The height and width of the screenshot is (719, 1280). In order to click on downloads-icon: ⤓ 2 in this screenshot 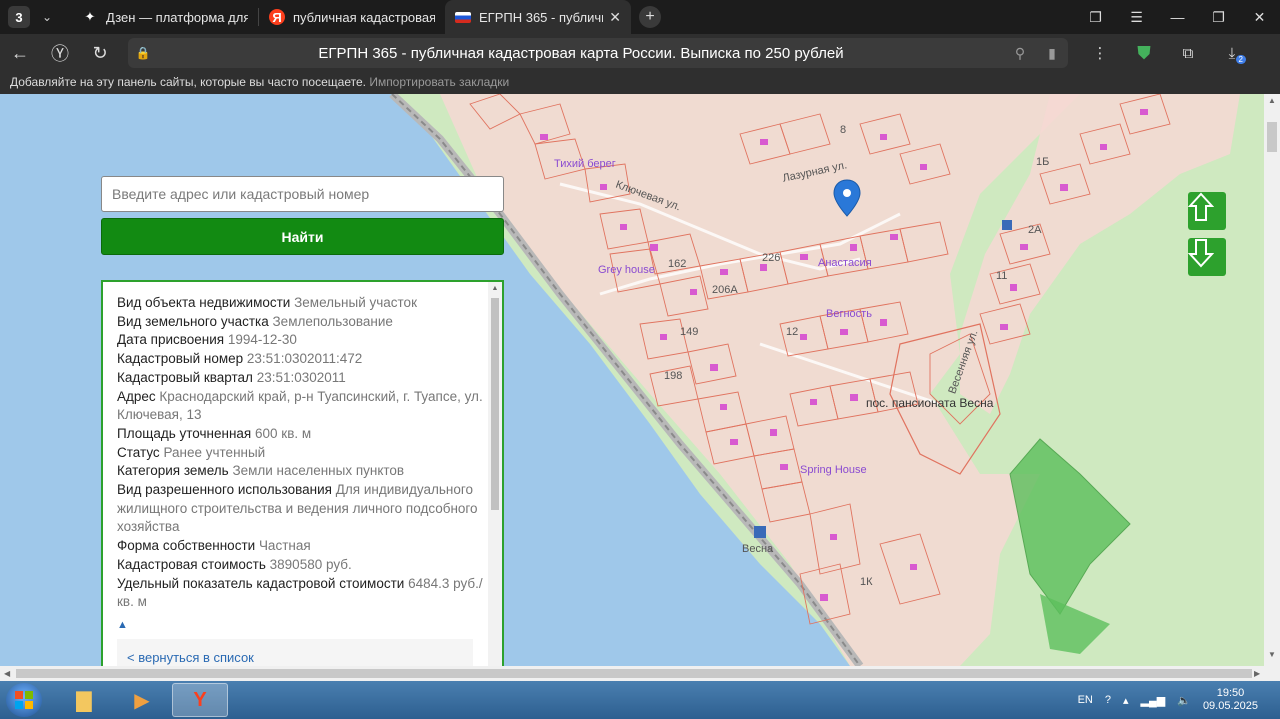, I will do `click(1232, 54)`.